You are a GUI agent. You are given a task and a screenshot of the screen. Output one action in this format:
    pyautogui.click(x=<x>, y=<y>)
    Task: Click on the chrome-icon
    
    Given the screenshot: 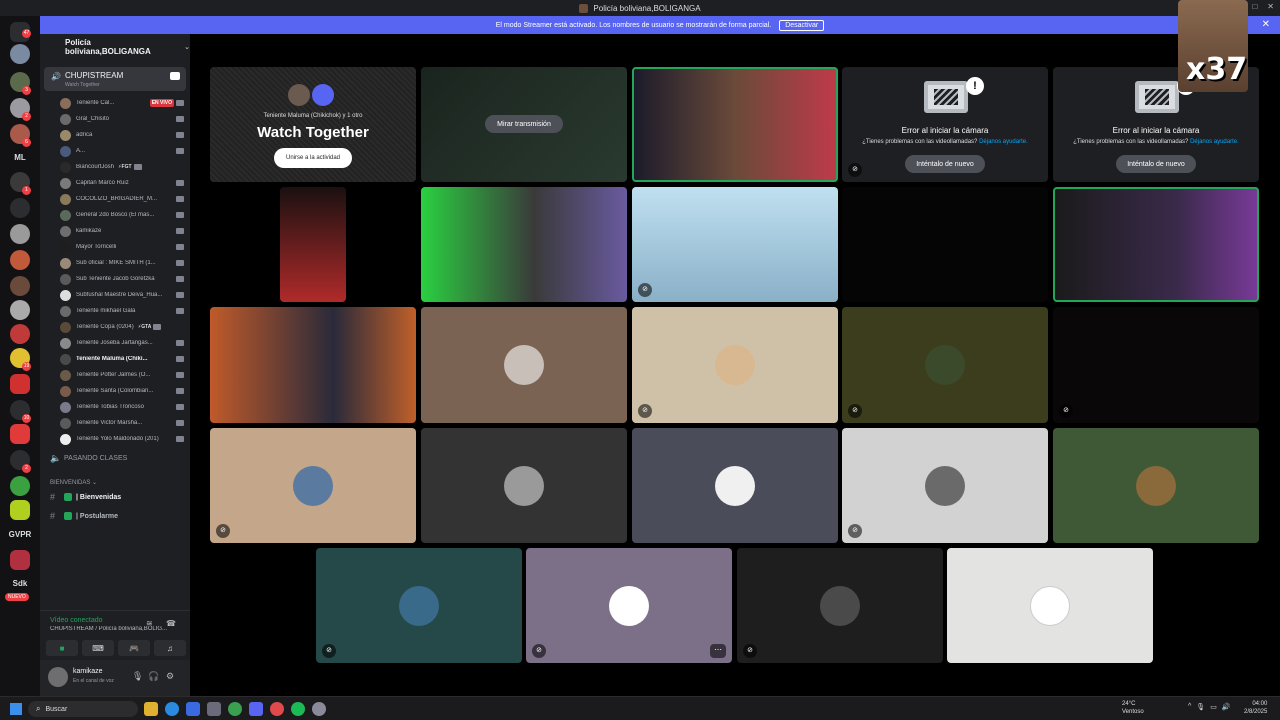 What is the action you would take?
    pyautogui.click(x=235, y=709)
    